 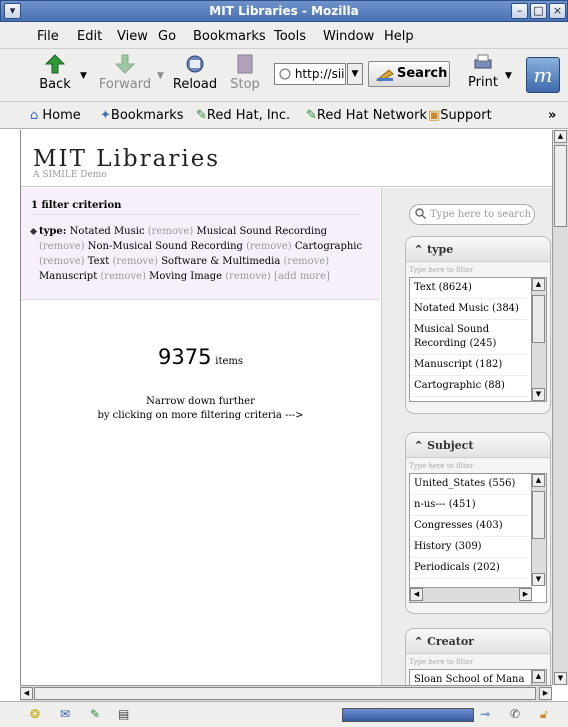 I want to click on url-value: http://sii, so click(x=319, y=74).